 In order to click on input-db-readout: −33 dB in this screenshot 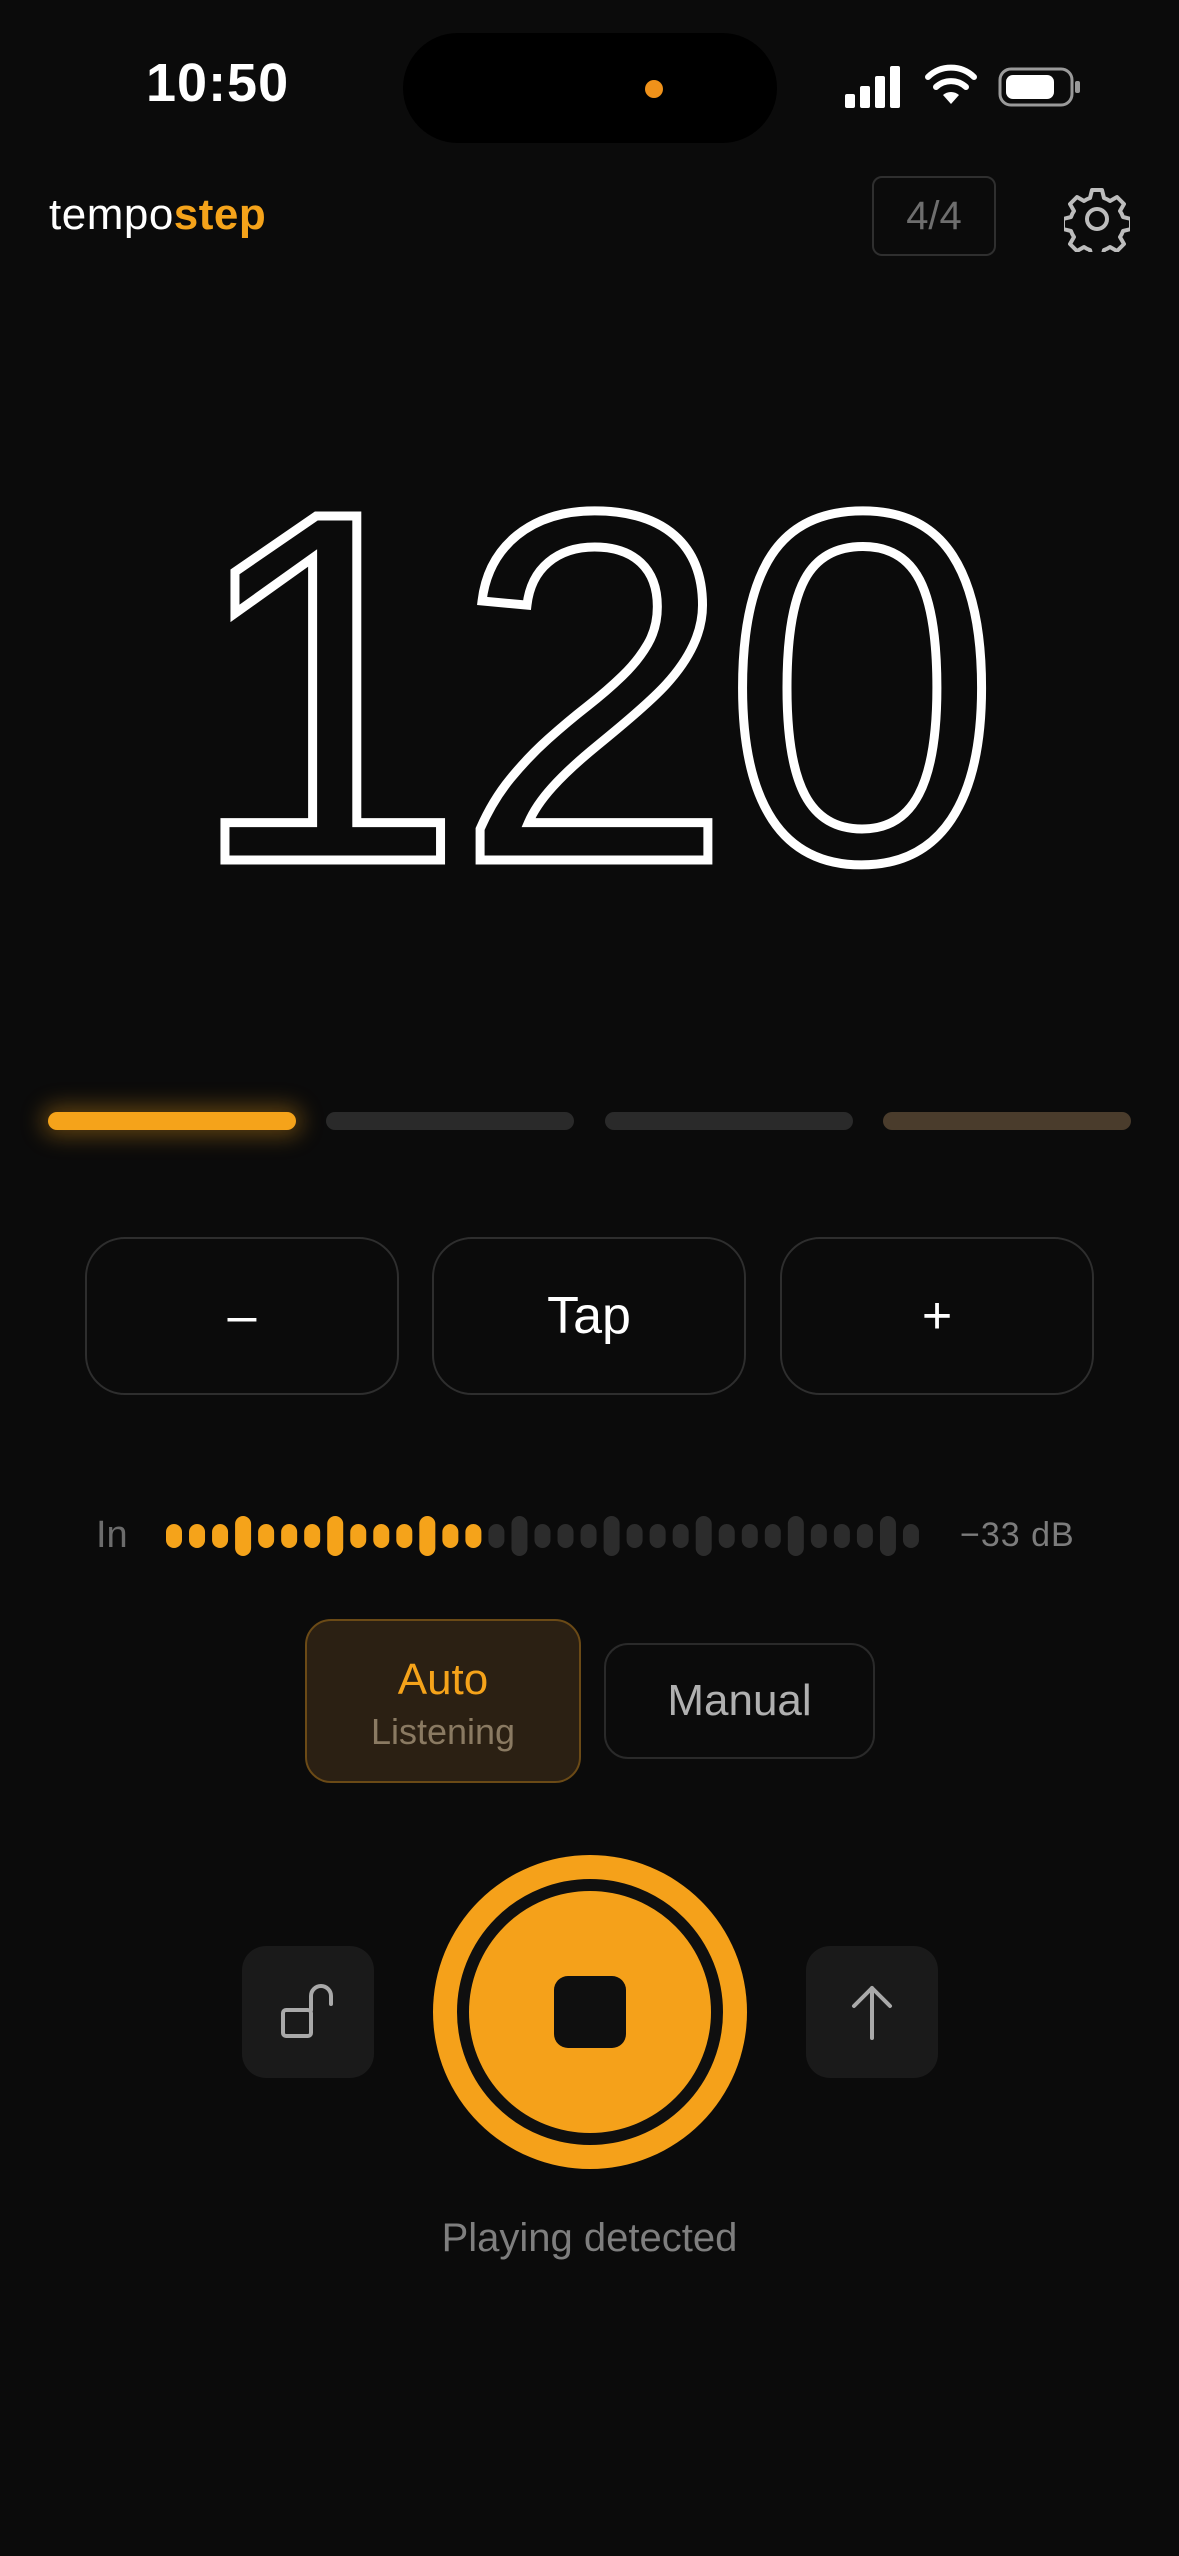, I will do `click(1017, 1535)`.